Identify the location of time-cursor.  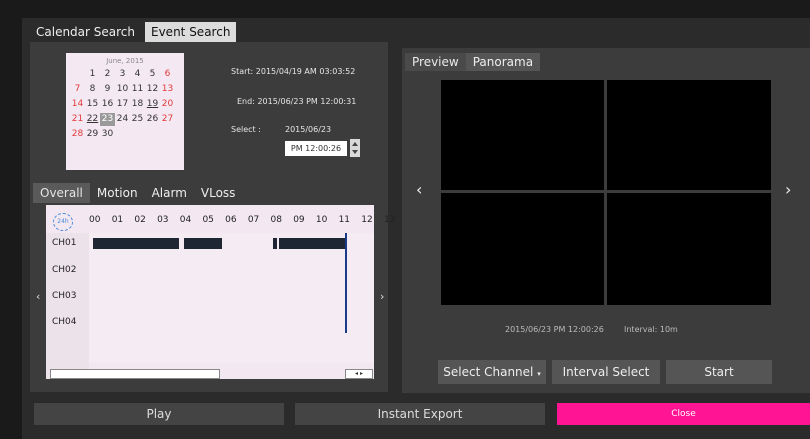
(346, 283).